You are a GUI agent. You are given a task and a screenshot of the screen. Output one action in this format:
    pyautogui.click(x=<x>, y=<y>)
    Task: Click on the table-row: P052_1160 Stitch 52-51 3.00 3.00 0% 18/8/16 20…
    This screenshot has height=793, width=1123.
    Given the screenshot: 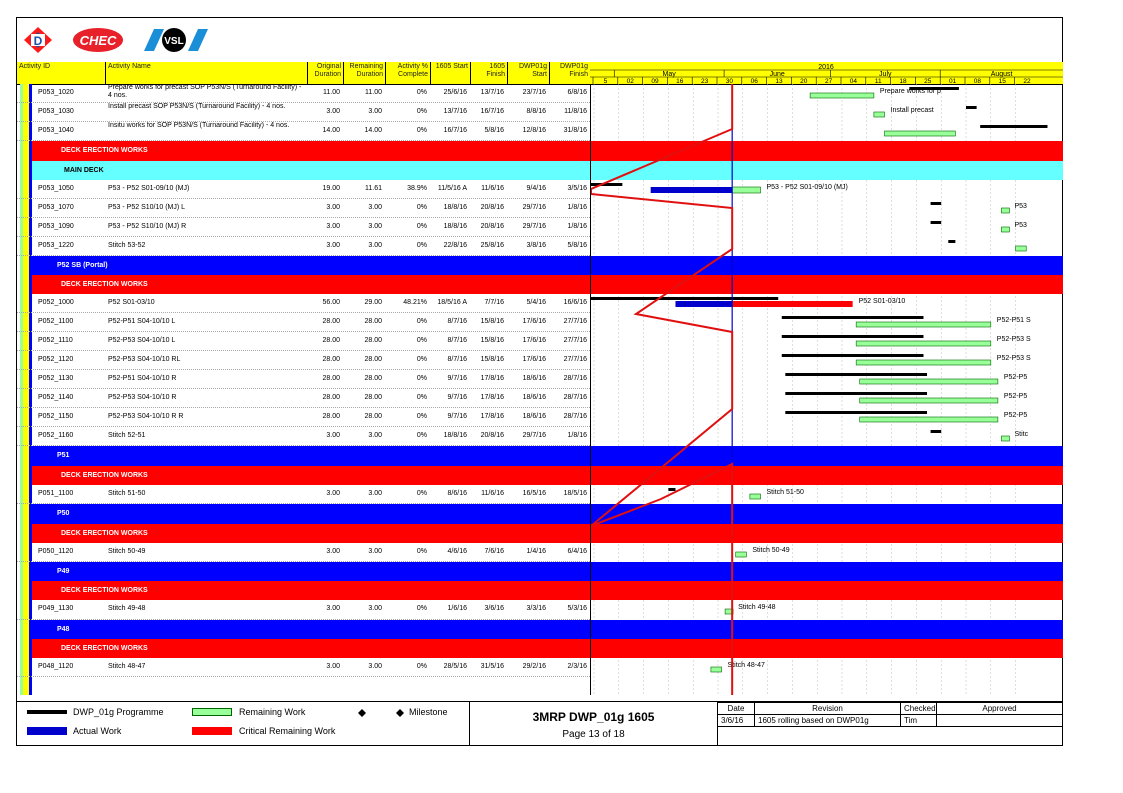 What is the action you would take?
    pyautogui.click(x=303, y=436)
    